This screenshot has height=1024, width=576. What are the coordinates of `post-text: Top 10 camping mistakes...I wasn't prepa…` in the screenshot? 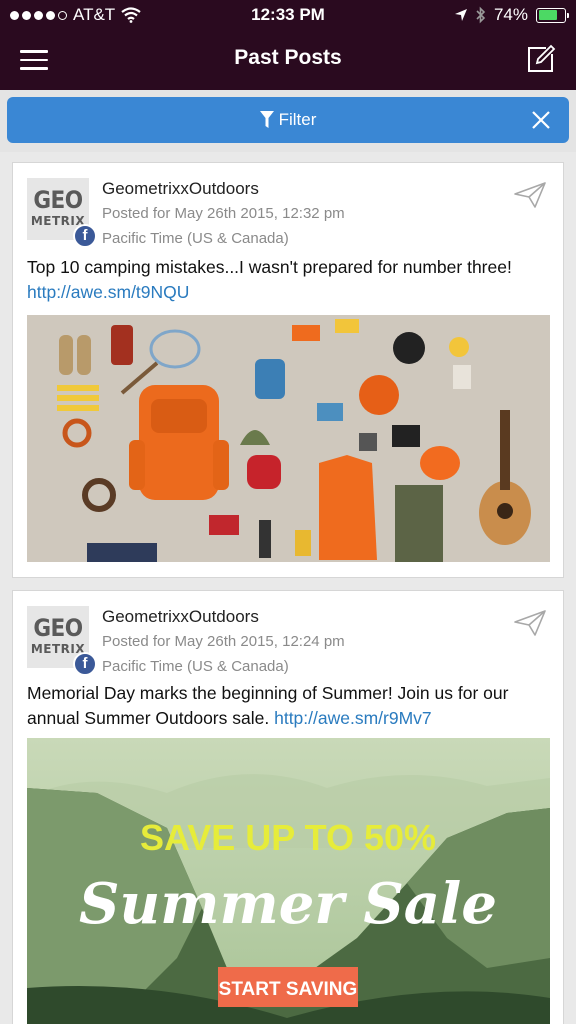 It's located at (269, 279).